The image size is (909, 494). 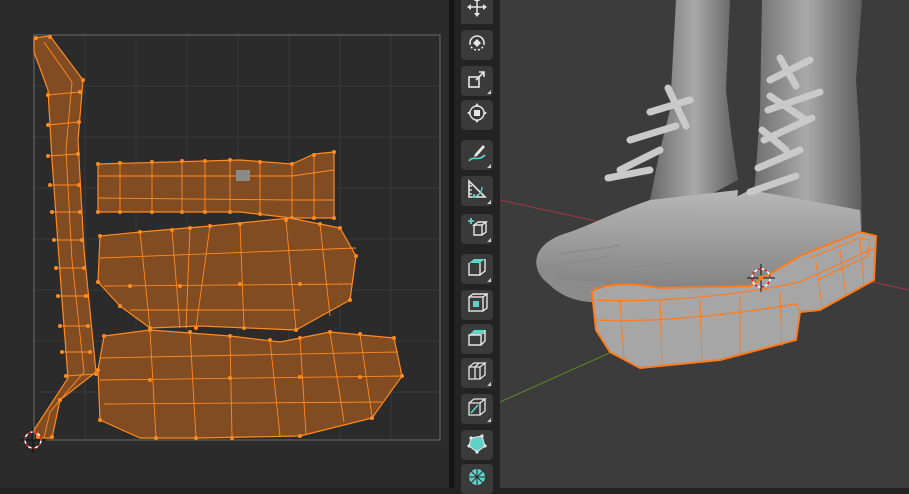 I want to click on move-icon, so click(x=477, y=11).